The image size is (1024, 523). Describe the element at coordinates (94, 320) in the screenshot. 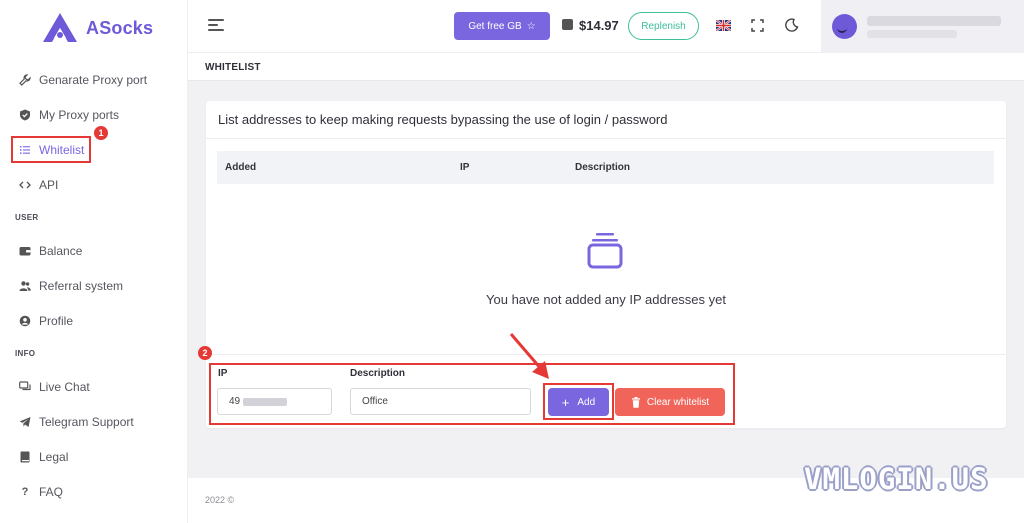

I see `sidebar-item-profile: Profile` at that location.